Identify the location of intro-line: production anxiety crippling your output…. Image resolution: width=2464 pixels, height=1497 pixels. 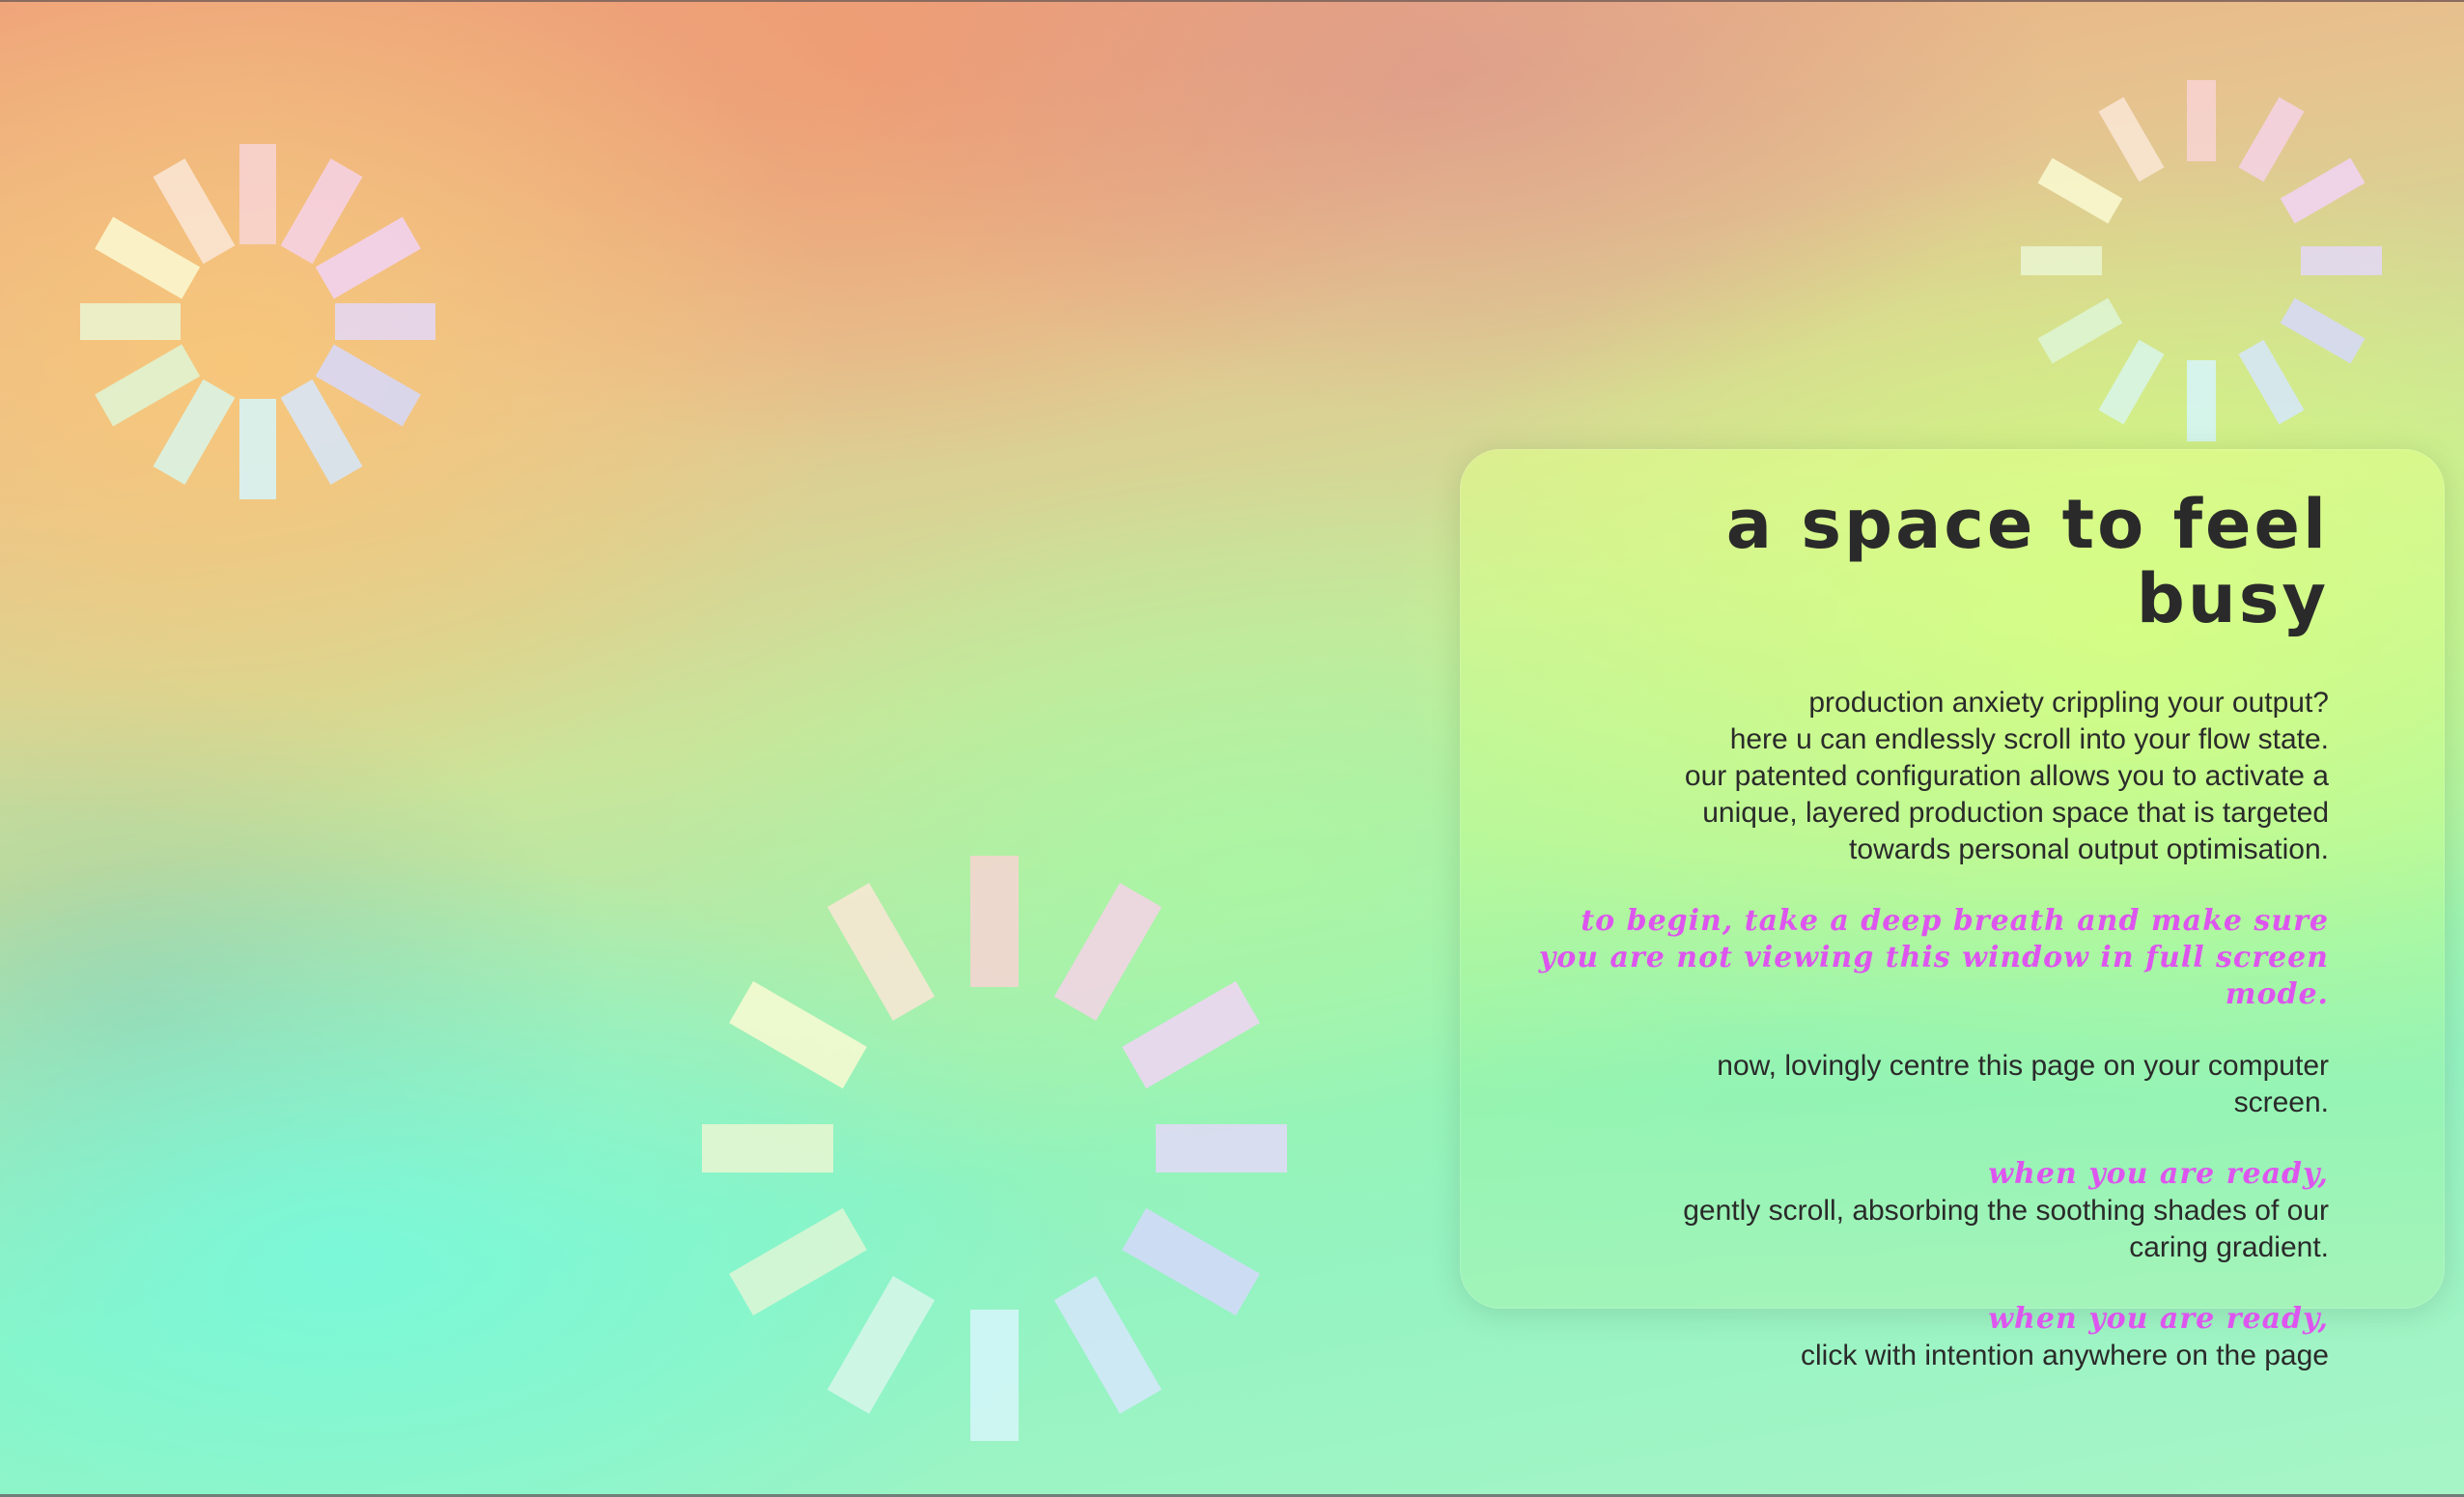
(2068, 703).